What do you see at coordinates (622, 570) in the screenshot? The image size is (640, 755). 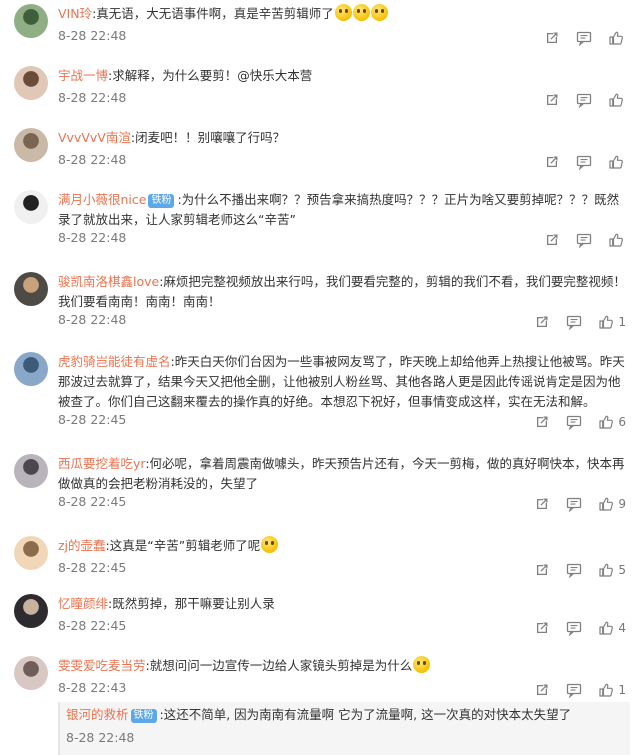 I see `like-count: 5` at bounding box center [622, 570].